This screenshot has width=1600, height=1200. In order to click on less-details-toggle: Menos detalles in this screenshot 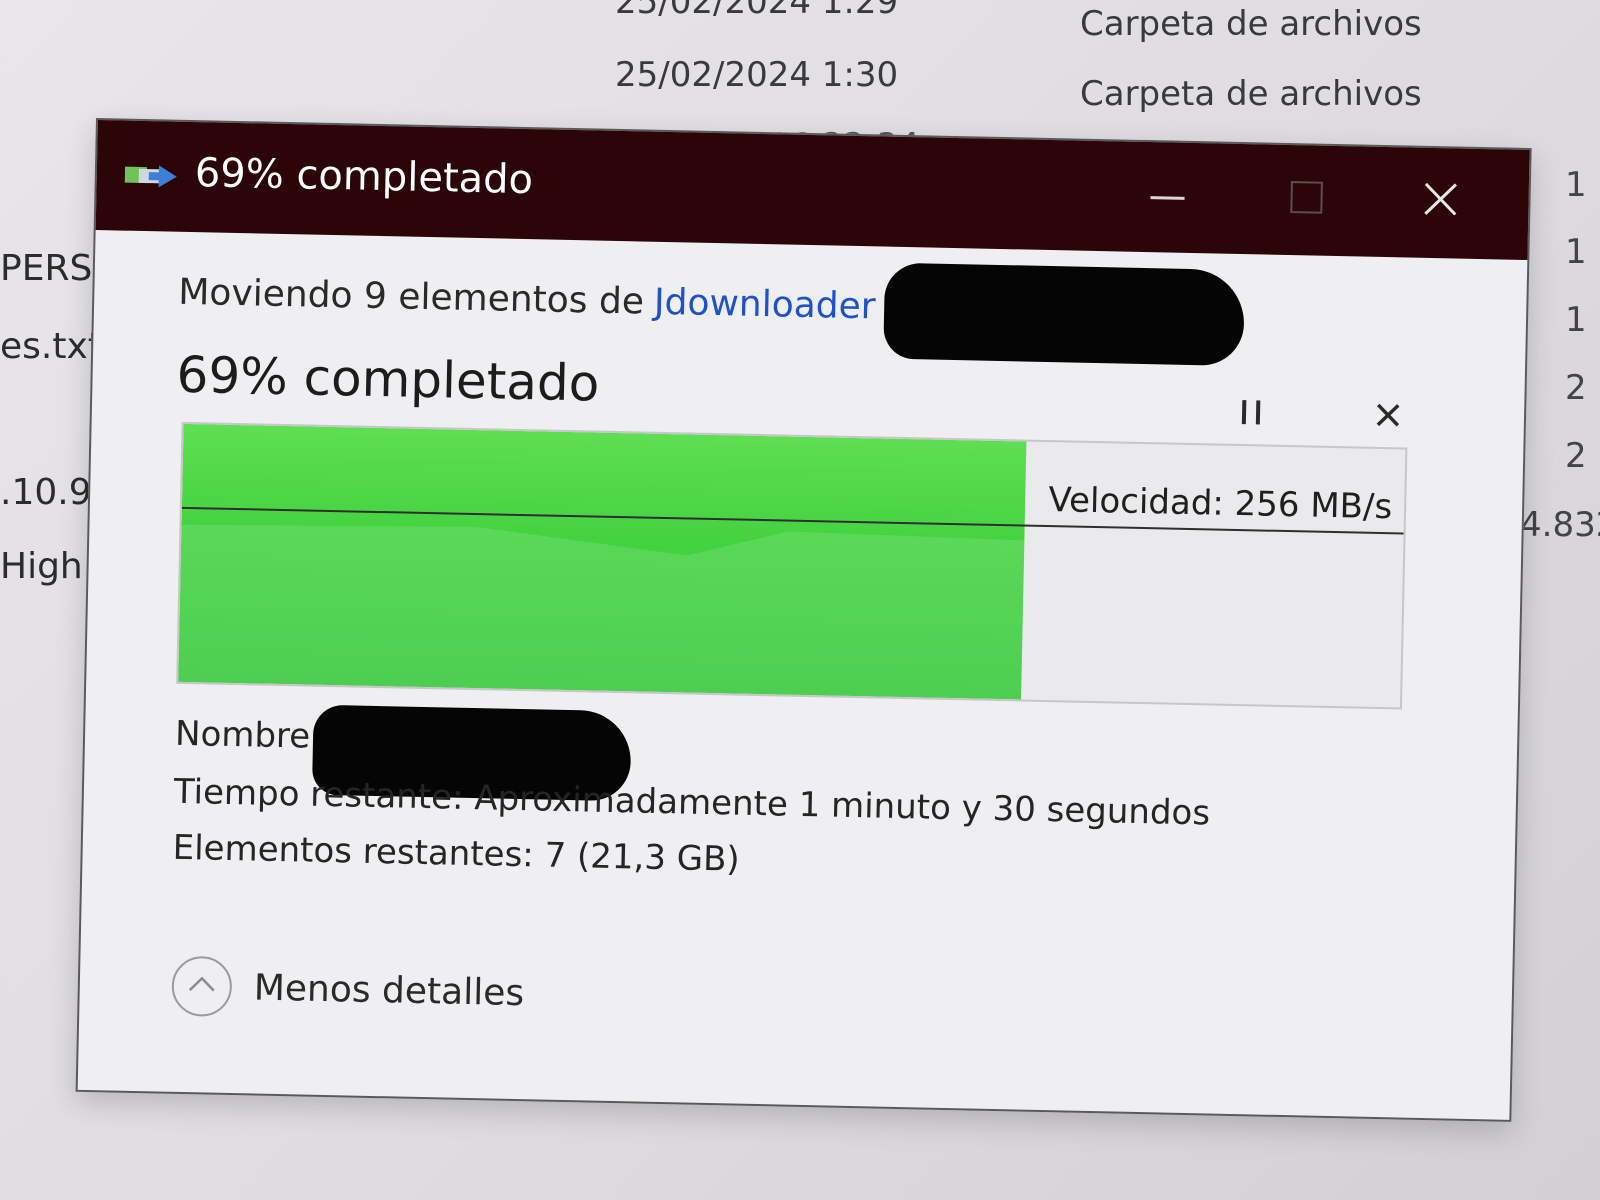, I will do `click(348, 989)`.